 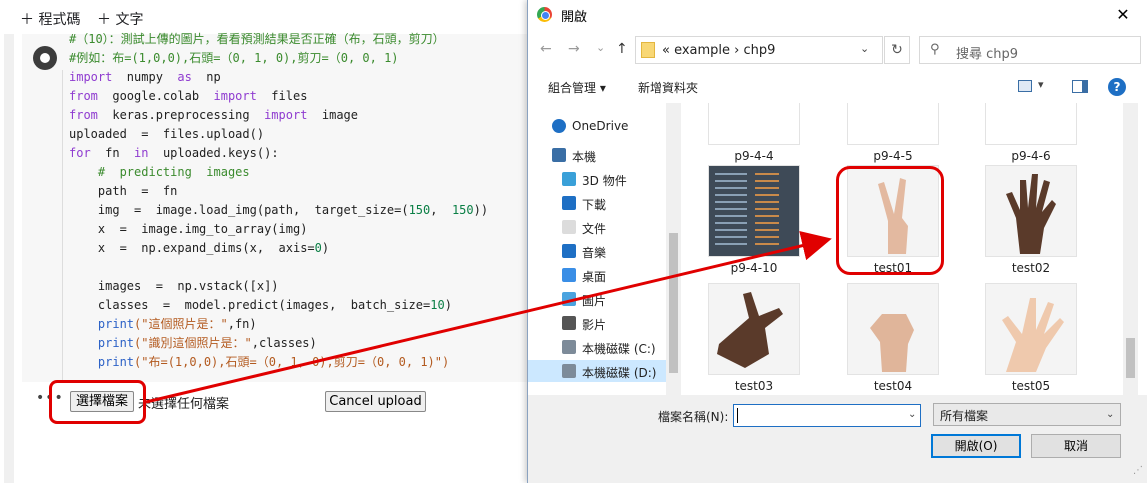 What do you see at coordinates (318, 248) in the screenshot?
I see `code-token: 0` at bounding box center [318, 248].